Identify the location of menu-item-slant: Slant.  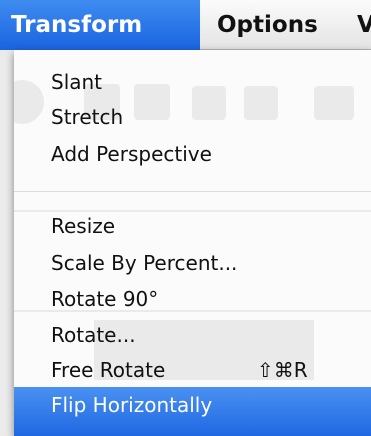
(192, 82).